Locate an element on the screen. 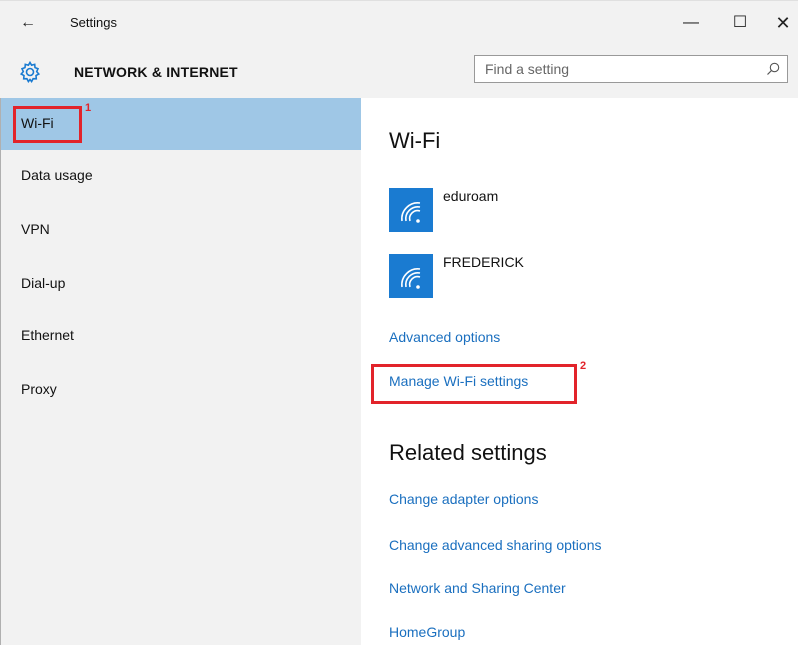  annotation-number-1: 1 is located at coordinates (88, 108).